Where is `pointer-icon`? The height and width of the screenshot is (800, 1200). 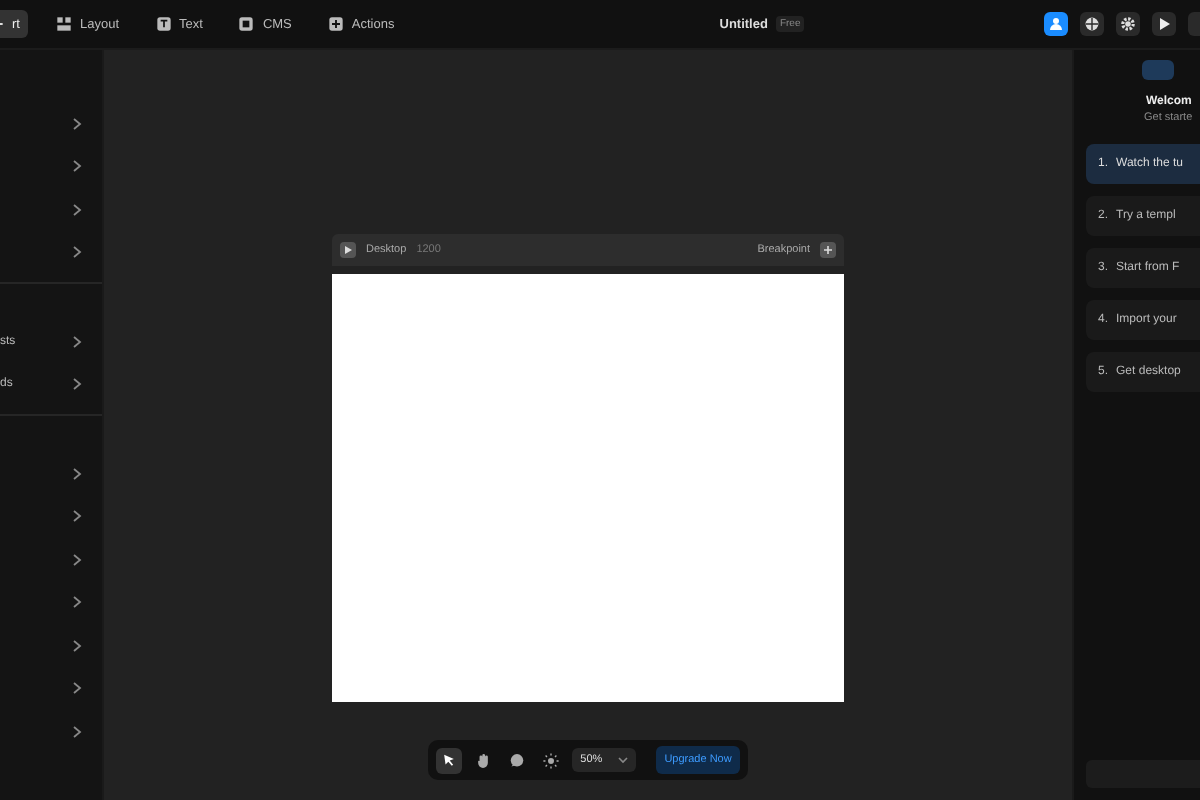
pointer-icon is located at coordinates (449, 760).